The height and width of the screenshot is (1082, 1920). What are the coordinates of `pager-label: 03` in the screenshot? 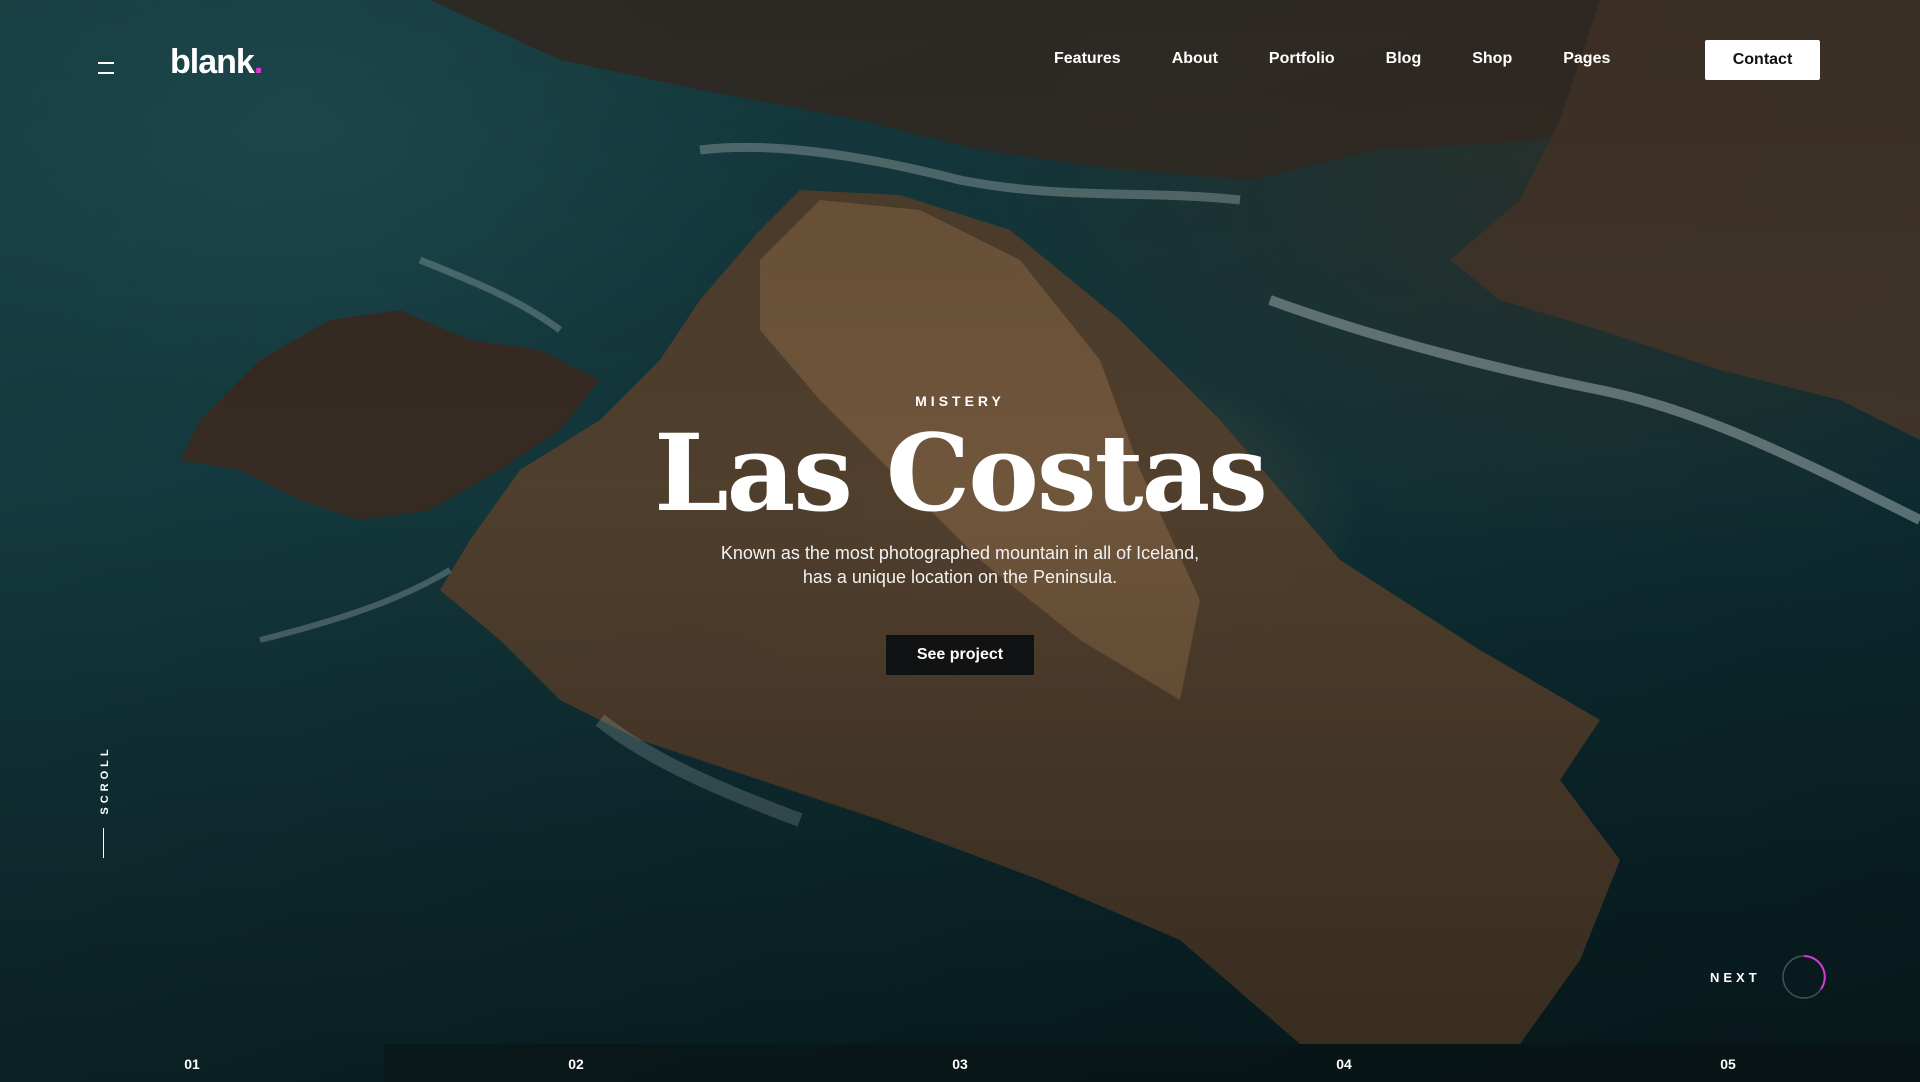 It's located at (960, 1064).